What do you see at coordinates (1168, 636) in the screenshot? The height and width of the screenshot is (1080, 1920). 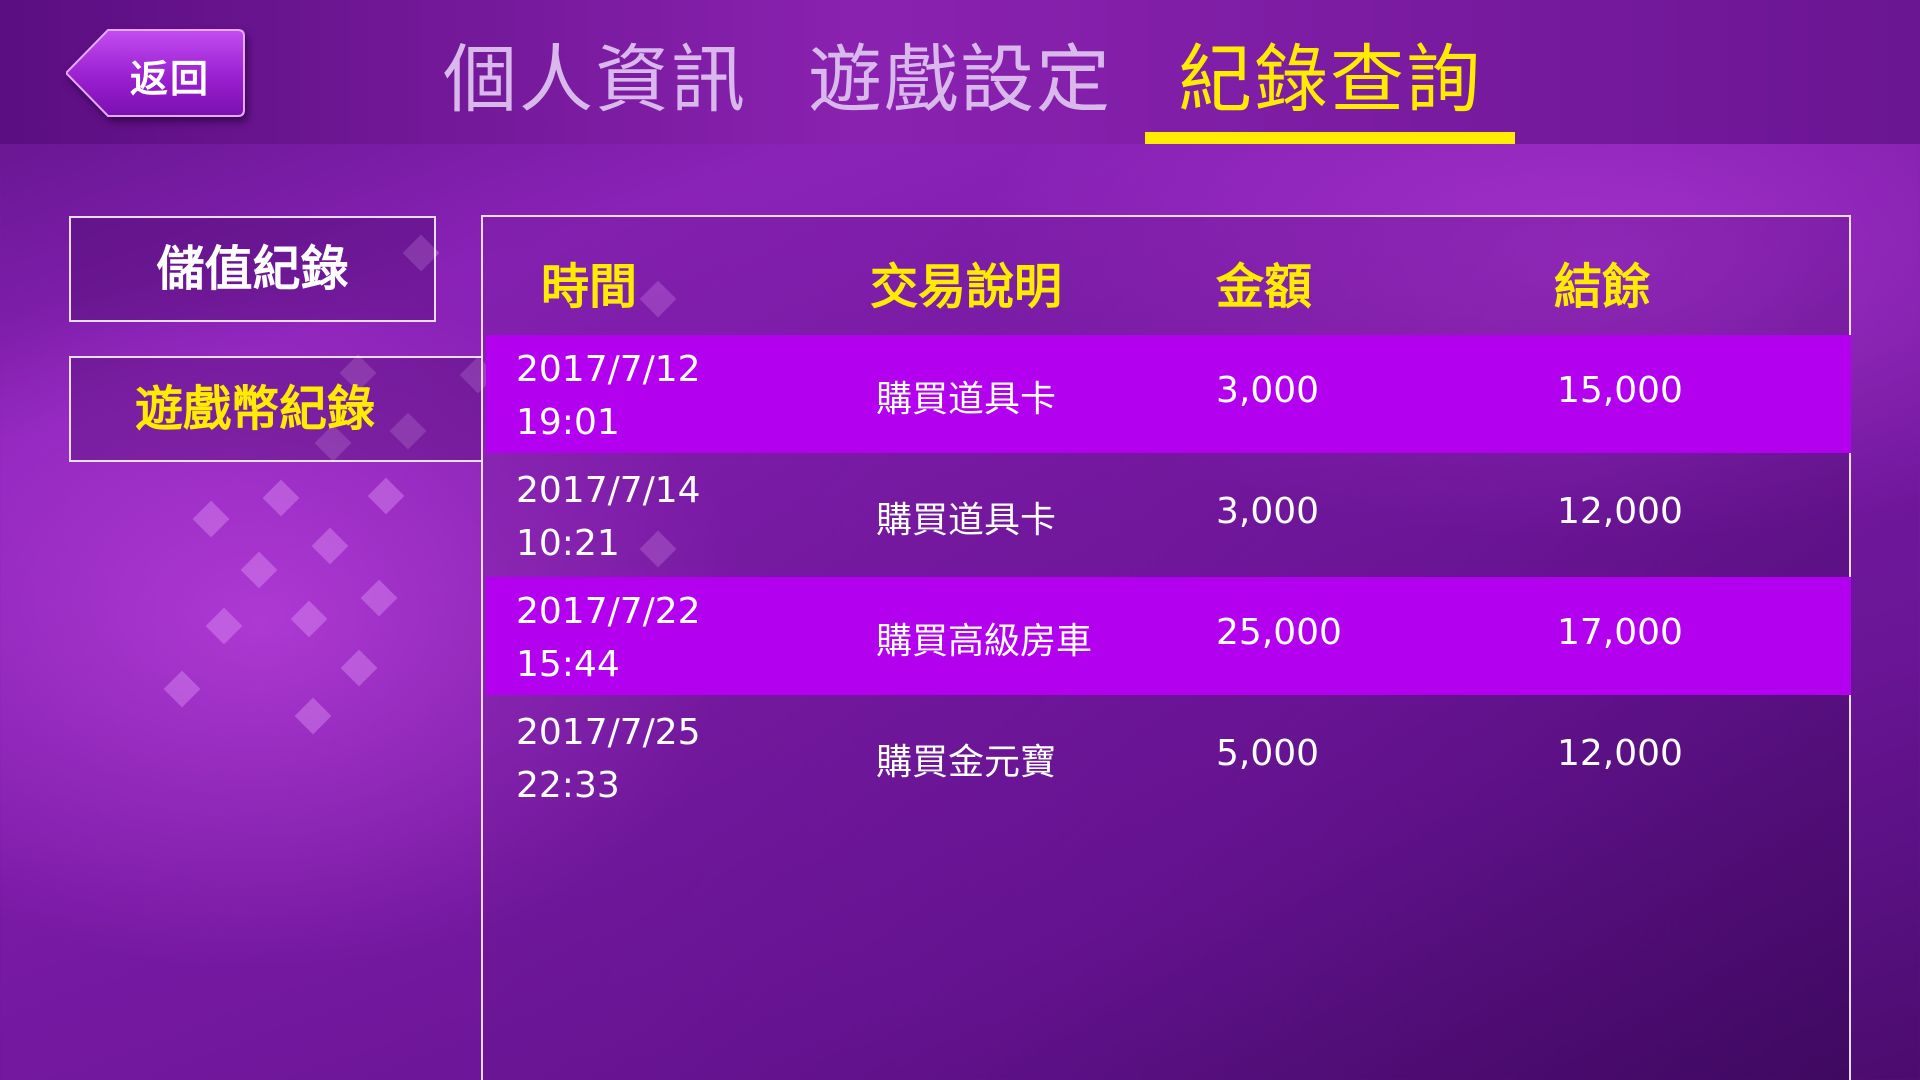 I see `table-row: 2017/7/22 15:44 購買高級房車 25,000 17,000` at bounding box center [1168, 636].